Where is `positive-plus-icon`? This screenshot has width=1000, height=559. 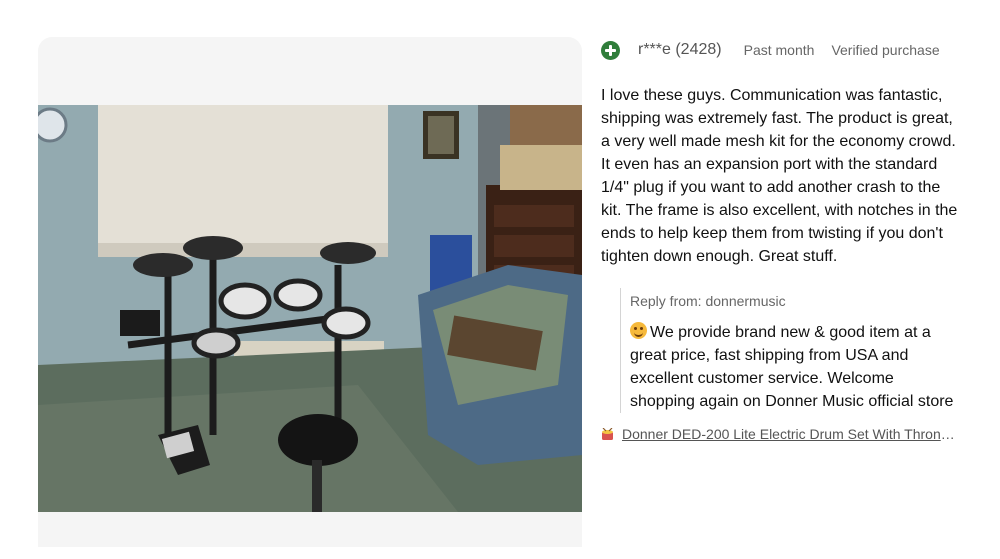 positive-plus-icon is located at coordinates (610, 50).